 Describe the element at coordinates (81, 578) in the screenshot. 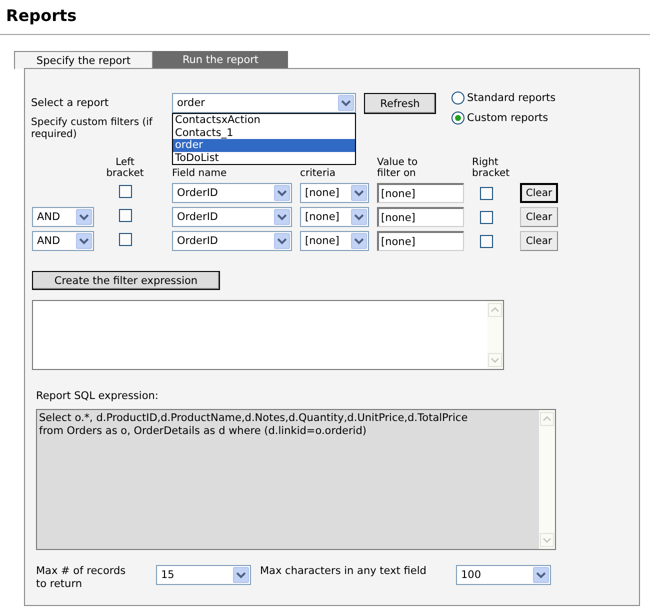

I see `field-label: Max # of records to return` at that location.